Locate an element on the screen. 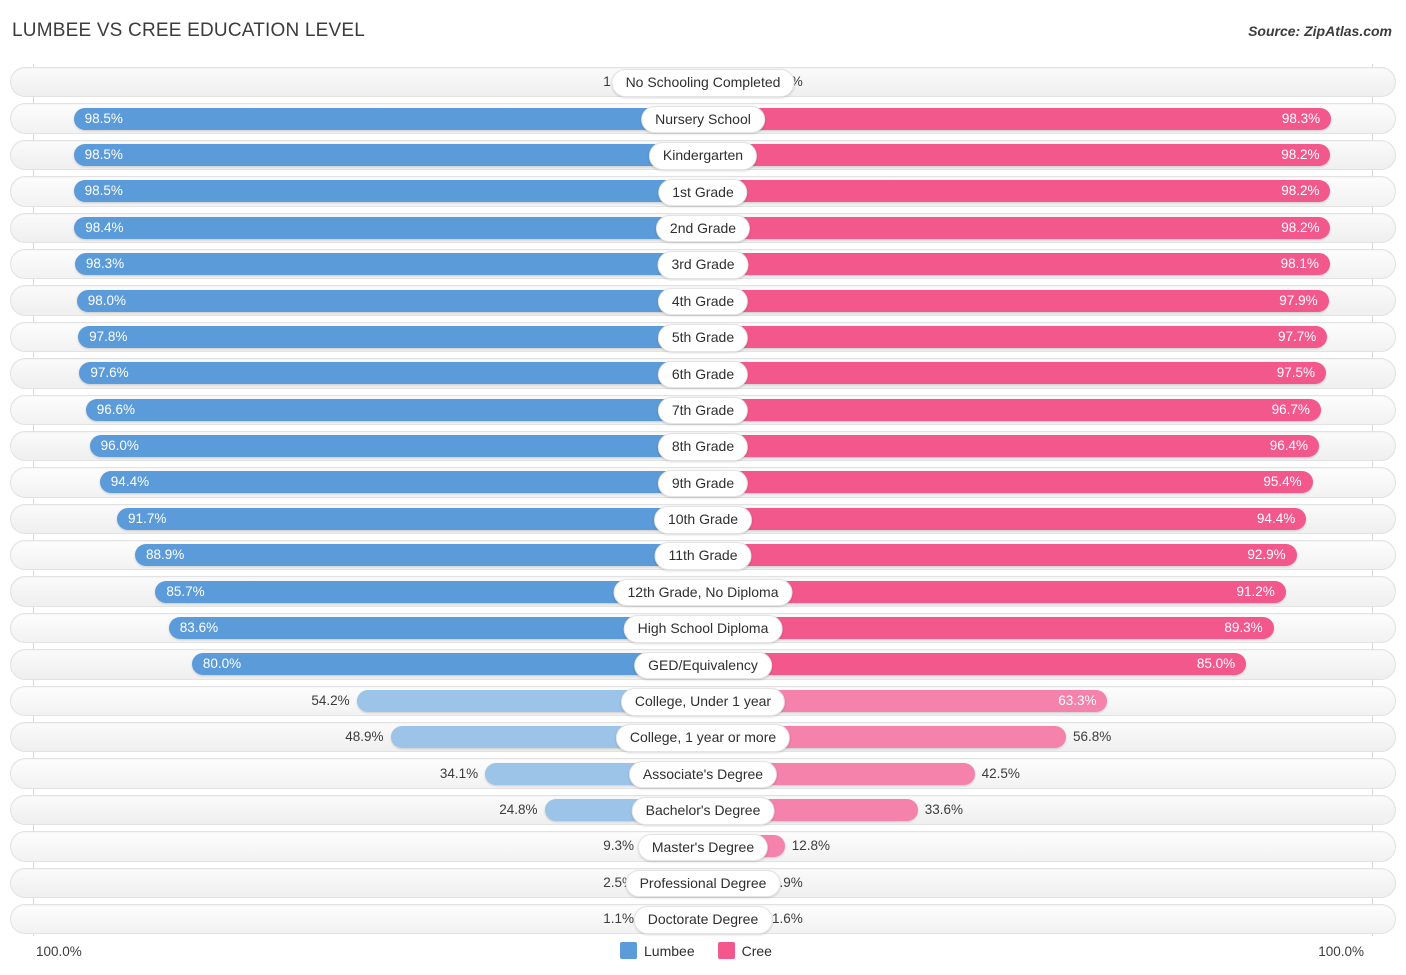  bar-cree: 98.1% is located at coordinates (1016, 264).